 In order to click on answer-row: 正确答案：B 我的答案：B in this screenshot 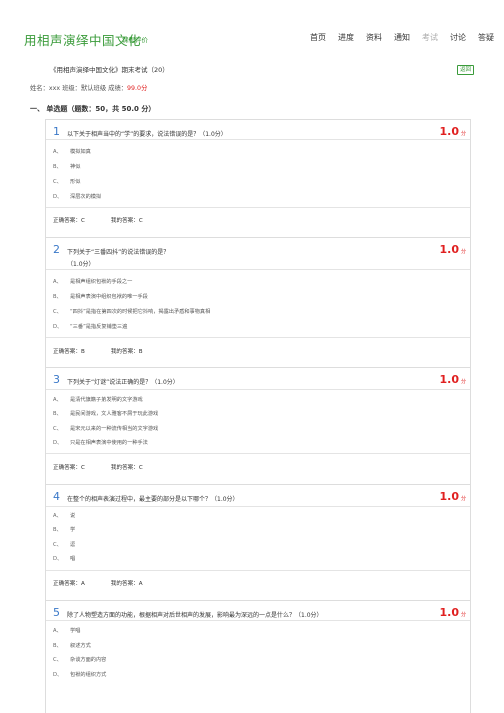, I will do `click(98, 351)`.